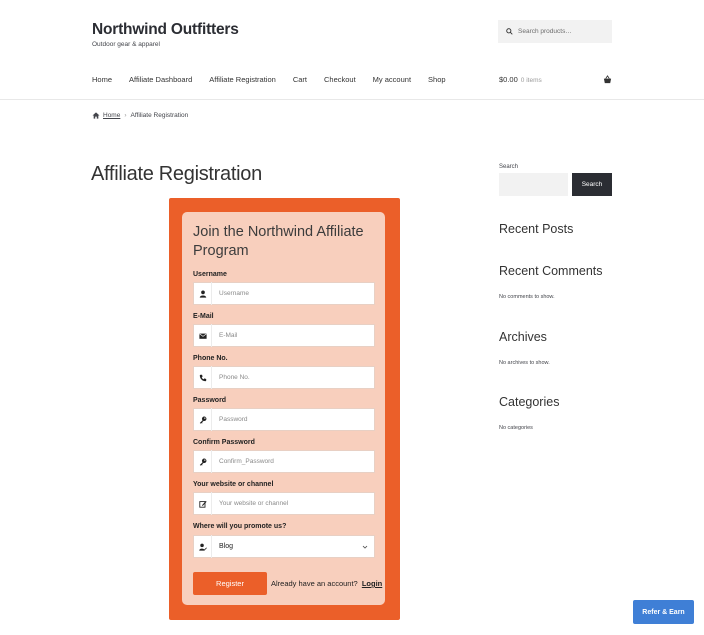 The image size is (704, 635). What do you see at coordinates (531, 80) in the screenshot?
I see `cart-item-count: 0 items` at bounding box center [531, 80].